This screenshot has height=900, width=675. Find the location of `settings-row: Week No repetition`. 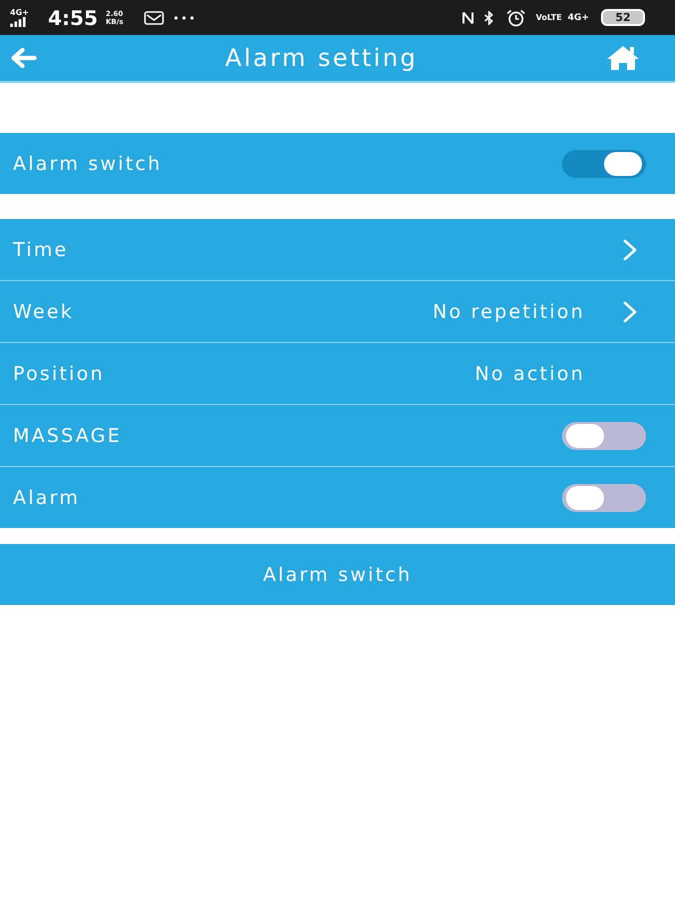

settings-row: Week No repetition is located at coordinates (337, 312).